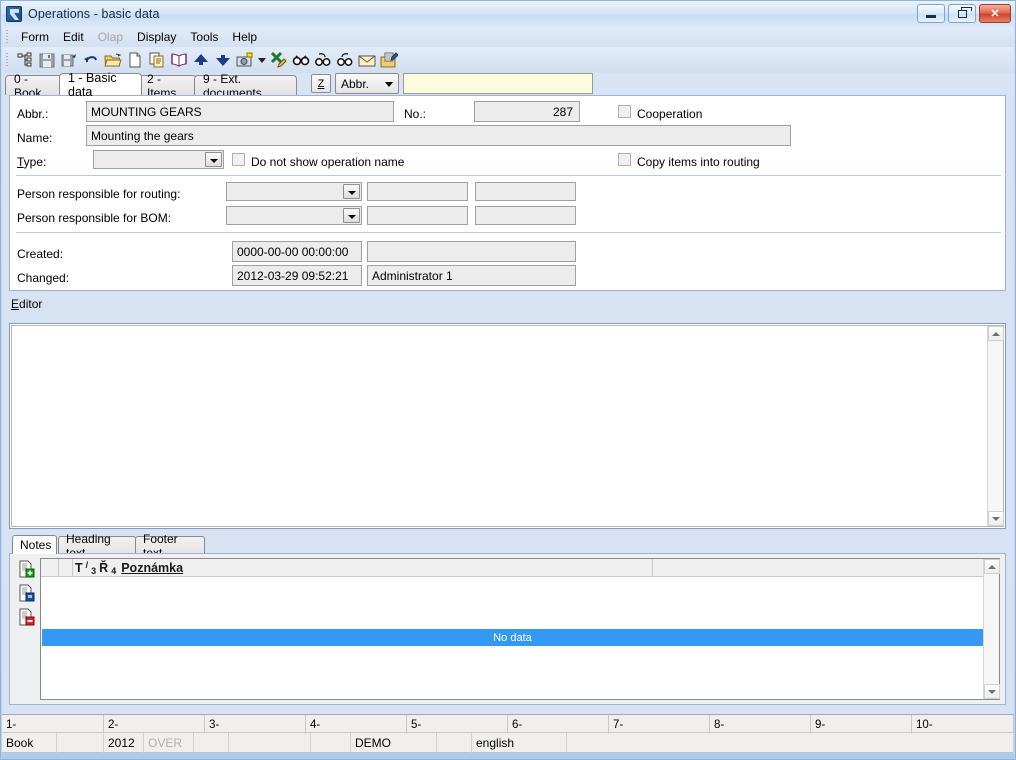  I want to click on tree-structure-icon, so click(25, 60).